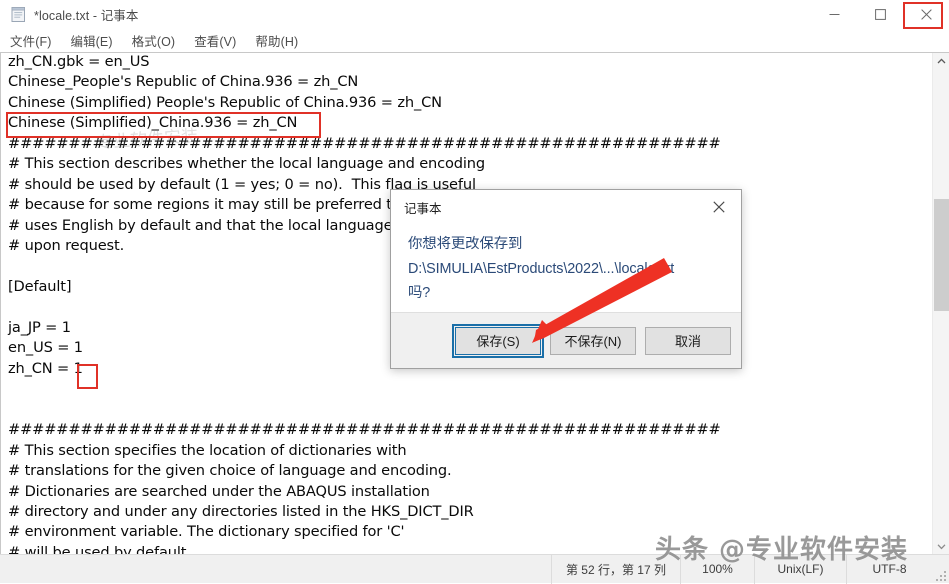 The width and height of the screenshot is (949, 584). I want to click on minimize-button, so click(834, 14).